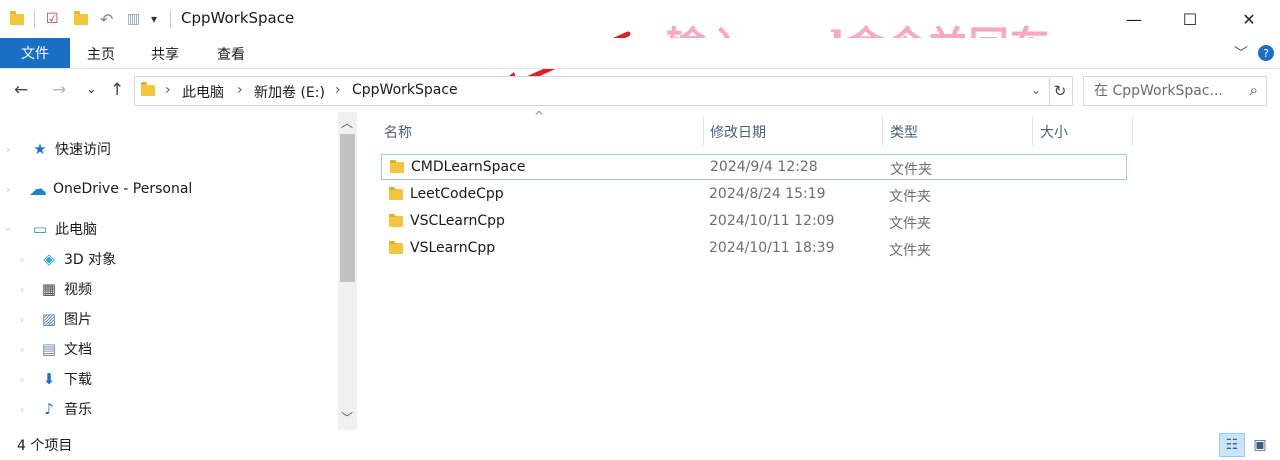  What do you see at coordinates (78, 380) in the screenshot?
I see `nav-item-label: 下载` at bounding box center [78, 380].